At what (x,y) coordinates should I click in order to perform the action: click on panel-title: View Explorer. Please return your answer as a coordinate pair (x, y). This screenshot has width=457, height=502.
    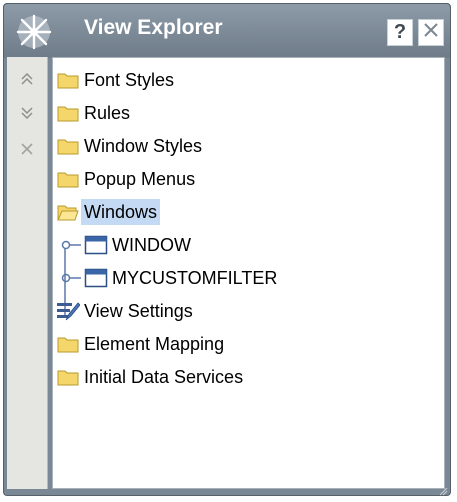
    Looking at the image, I should click on (153, 27).